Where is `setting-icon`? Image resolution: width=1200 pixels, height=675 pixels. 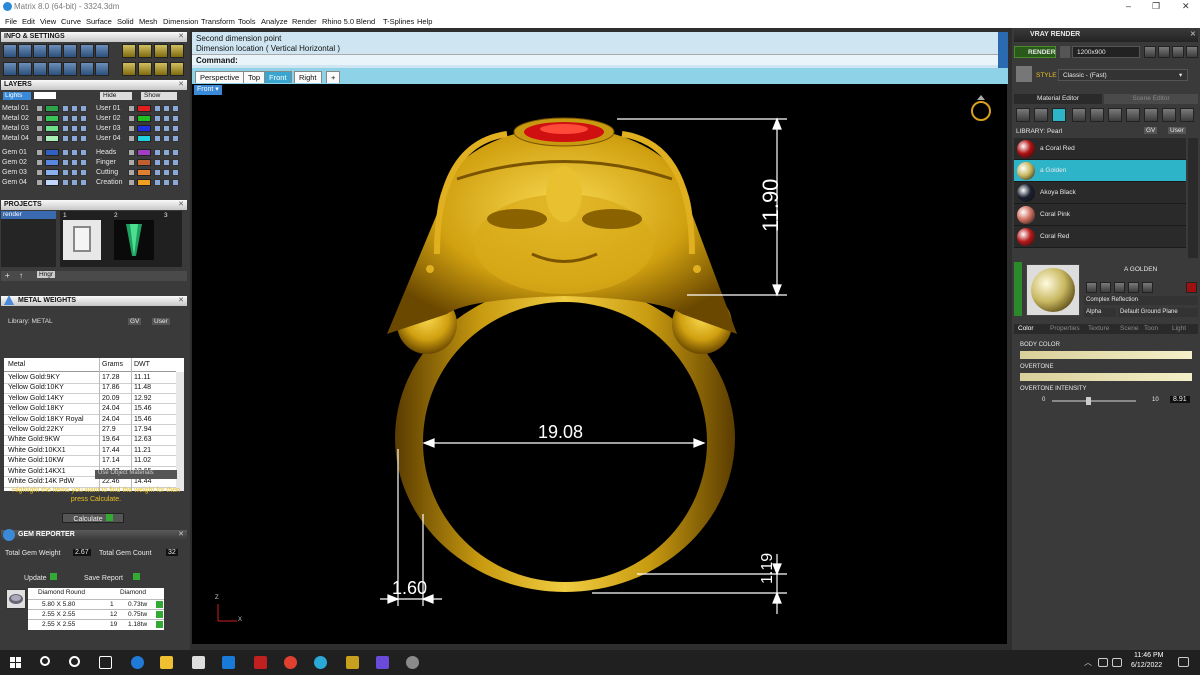
setting-icon is located at coordinates (161, 51).